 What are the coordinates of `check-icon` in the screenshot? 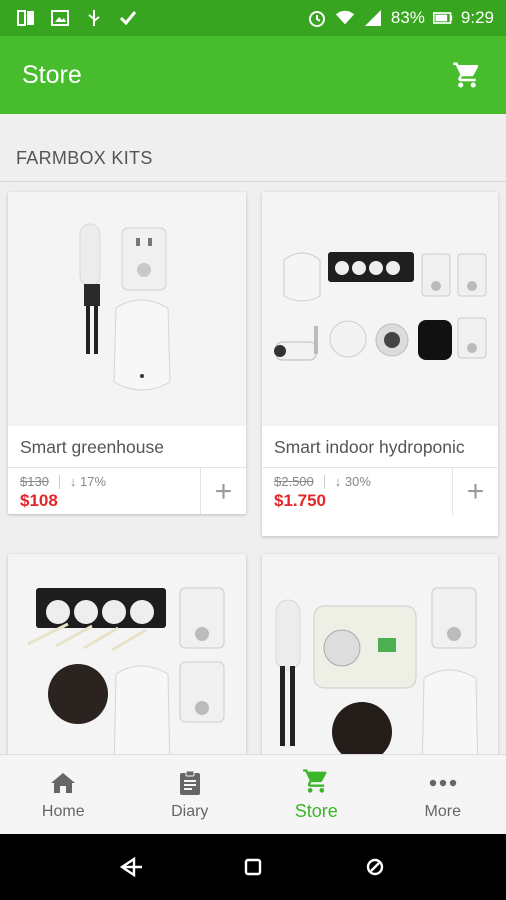 It's located at (128, 18).